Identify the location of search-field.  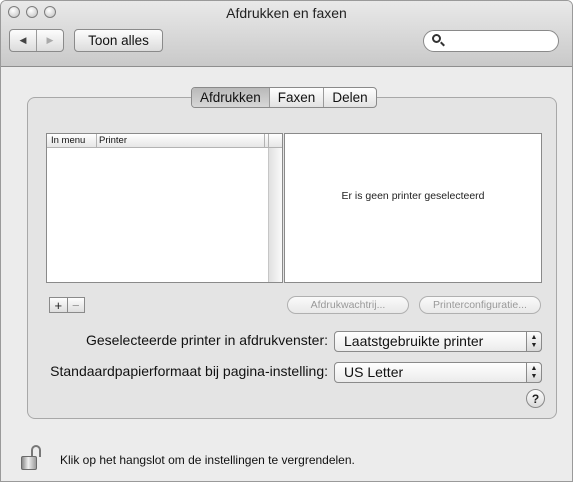
(491, 41).